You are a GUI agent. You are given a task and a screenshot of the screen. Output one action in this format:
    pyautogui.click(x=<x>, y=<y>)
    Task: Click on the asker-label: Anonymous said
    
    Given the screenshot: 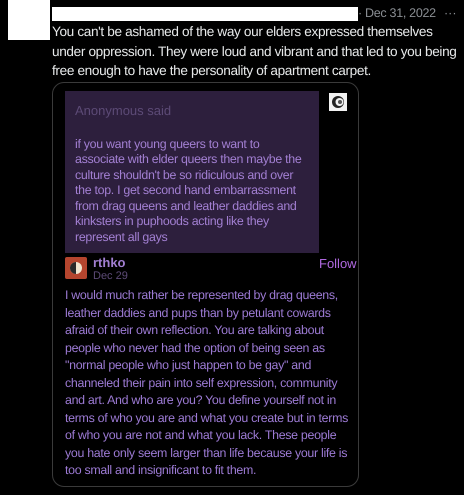 What is the action you would take?
    pyautogui.click(x=123, y=111)
    